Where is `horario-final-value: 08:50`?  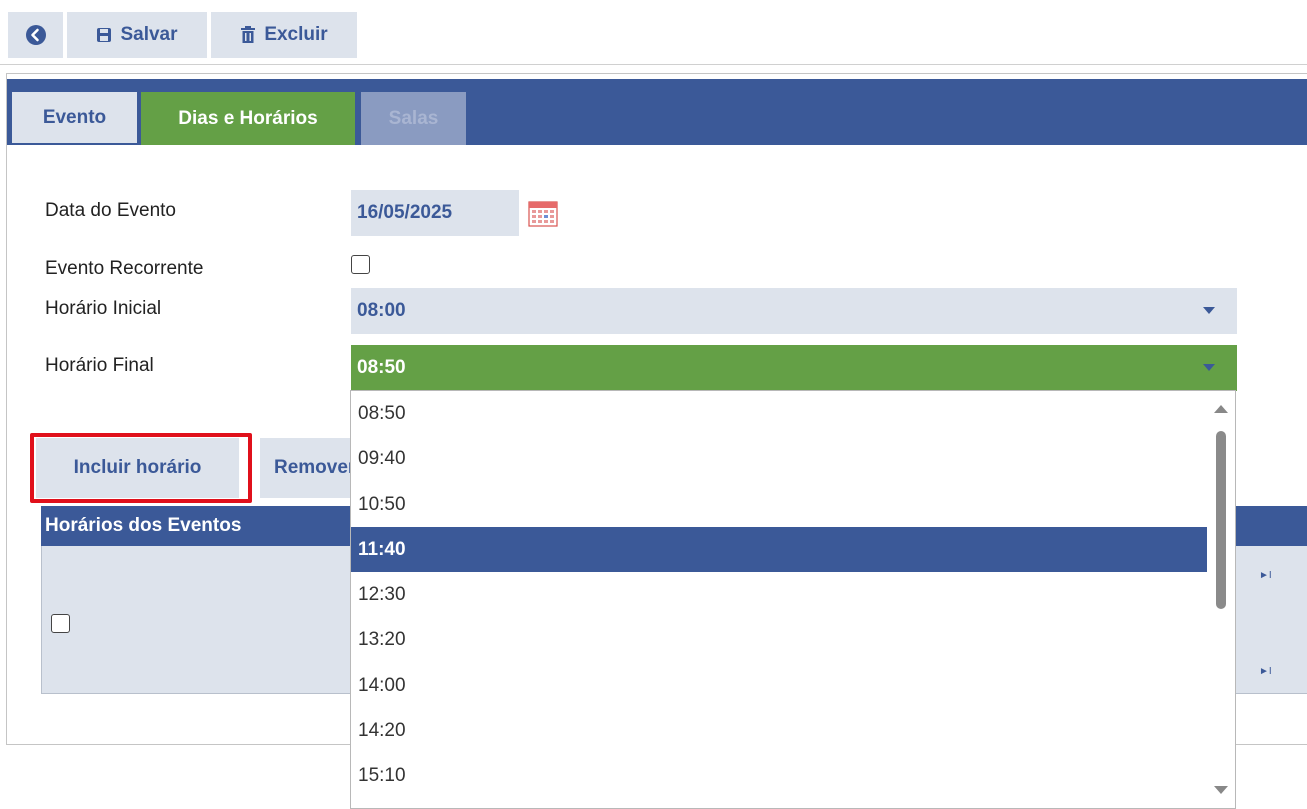
horario-final-value: 08:50 is located at coordinates (381, 367).